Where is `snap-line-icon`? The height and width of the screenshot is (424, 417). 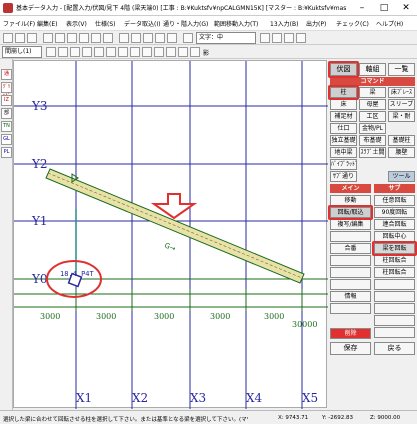 snap-line-icon is located at coordinates (75, 52).